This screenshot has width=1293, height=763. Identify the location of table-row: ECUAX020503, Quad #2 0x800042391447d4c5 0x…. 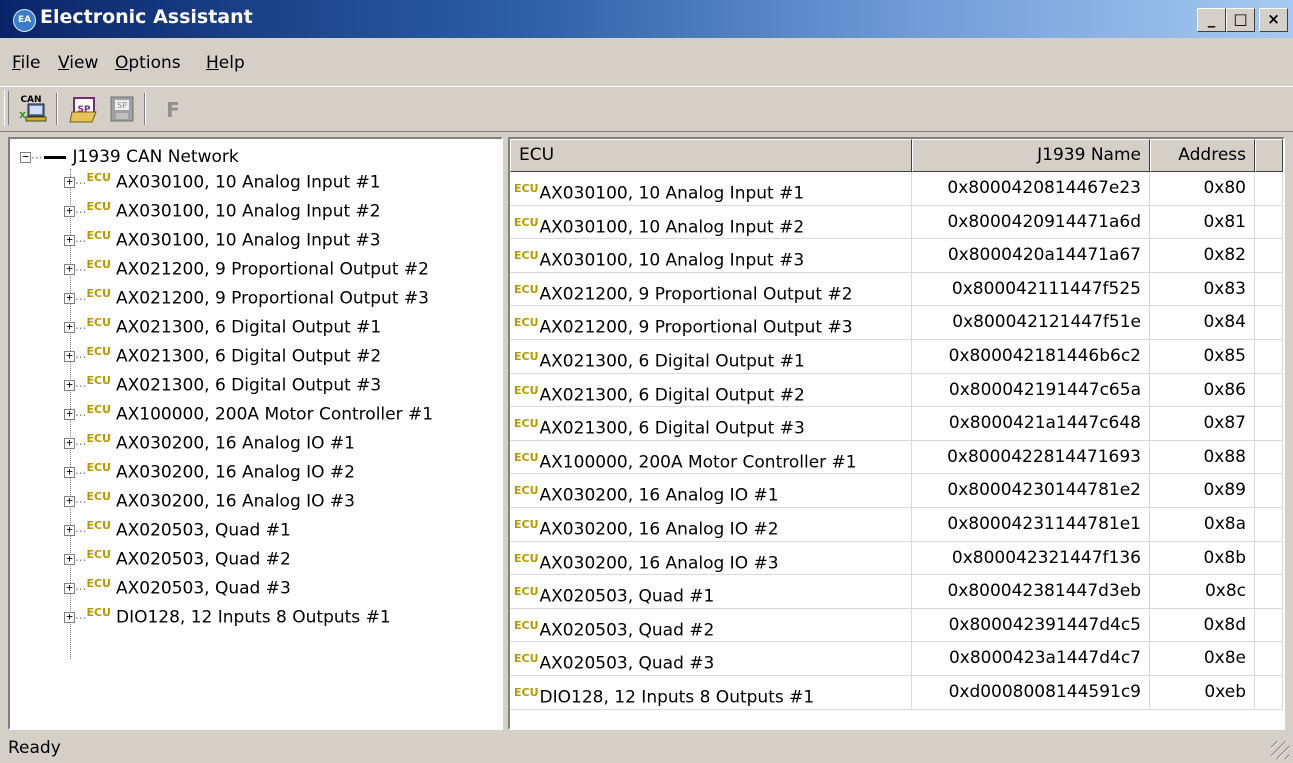
(896, 625).